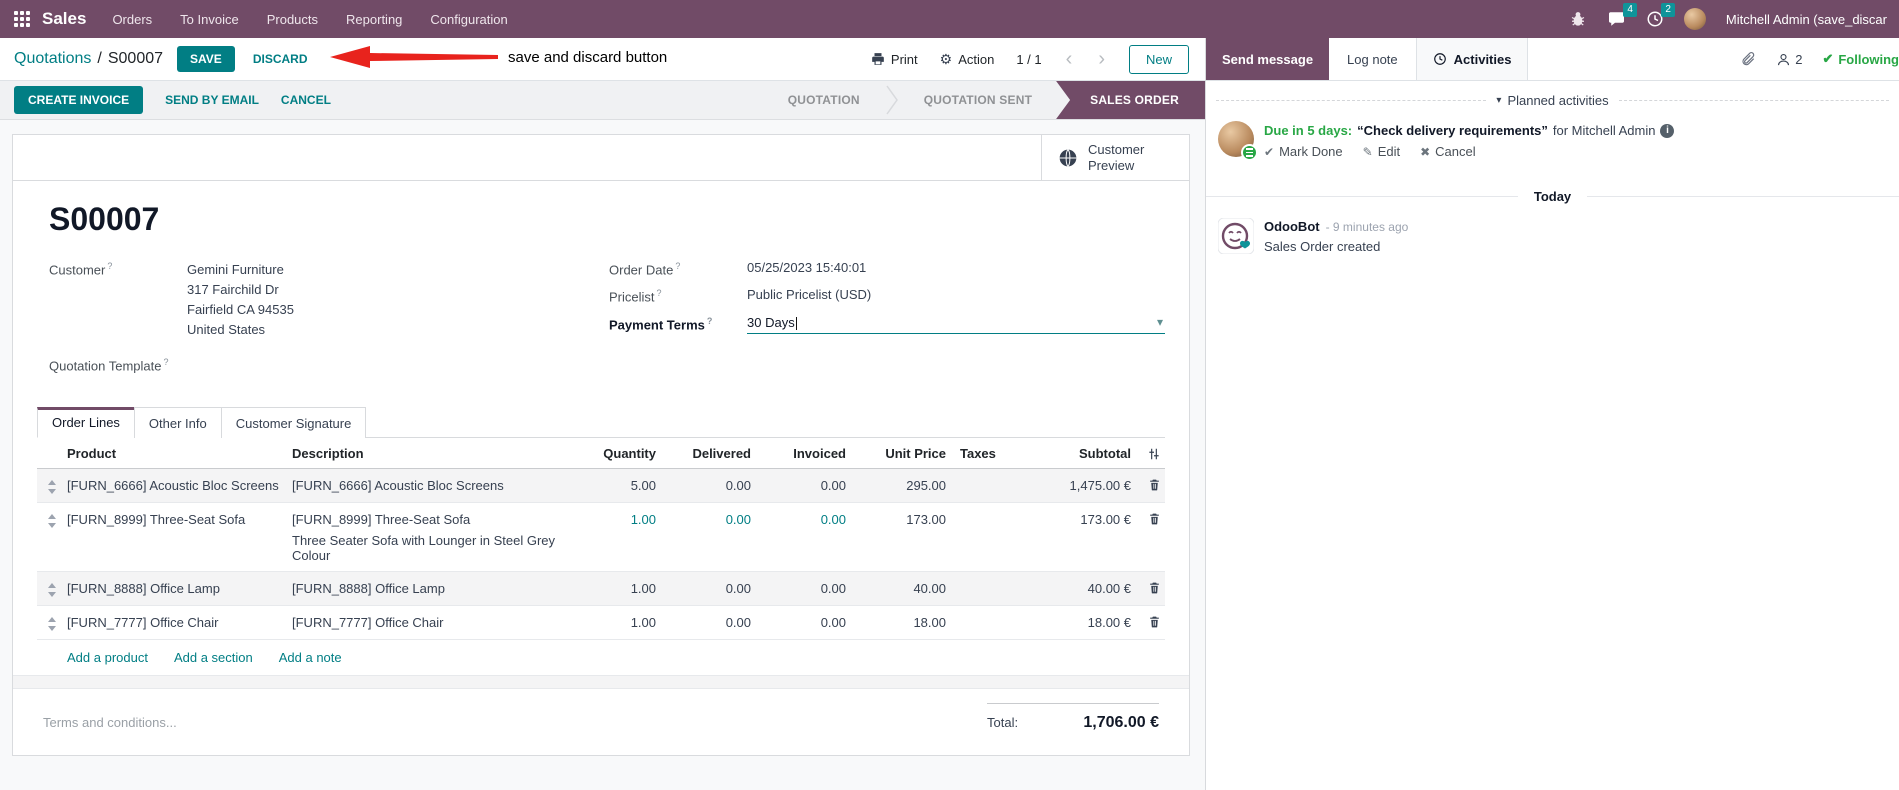  What do you see at coordinates (978, 100) in the screenshot?
I see `stage-quotation-sent: QUOTATION SENT` at bounding box center [978, 100].